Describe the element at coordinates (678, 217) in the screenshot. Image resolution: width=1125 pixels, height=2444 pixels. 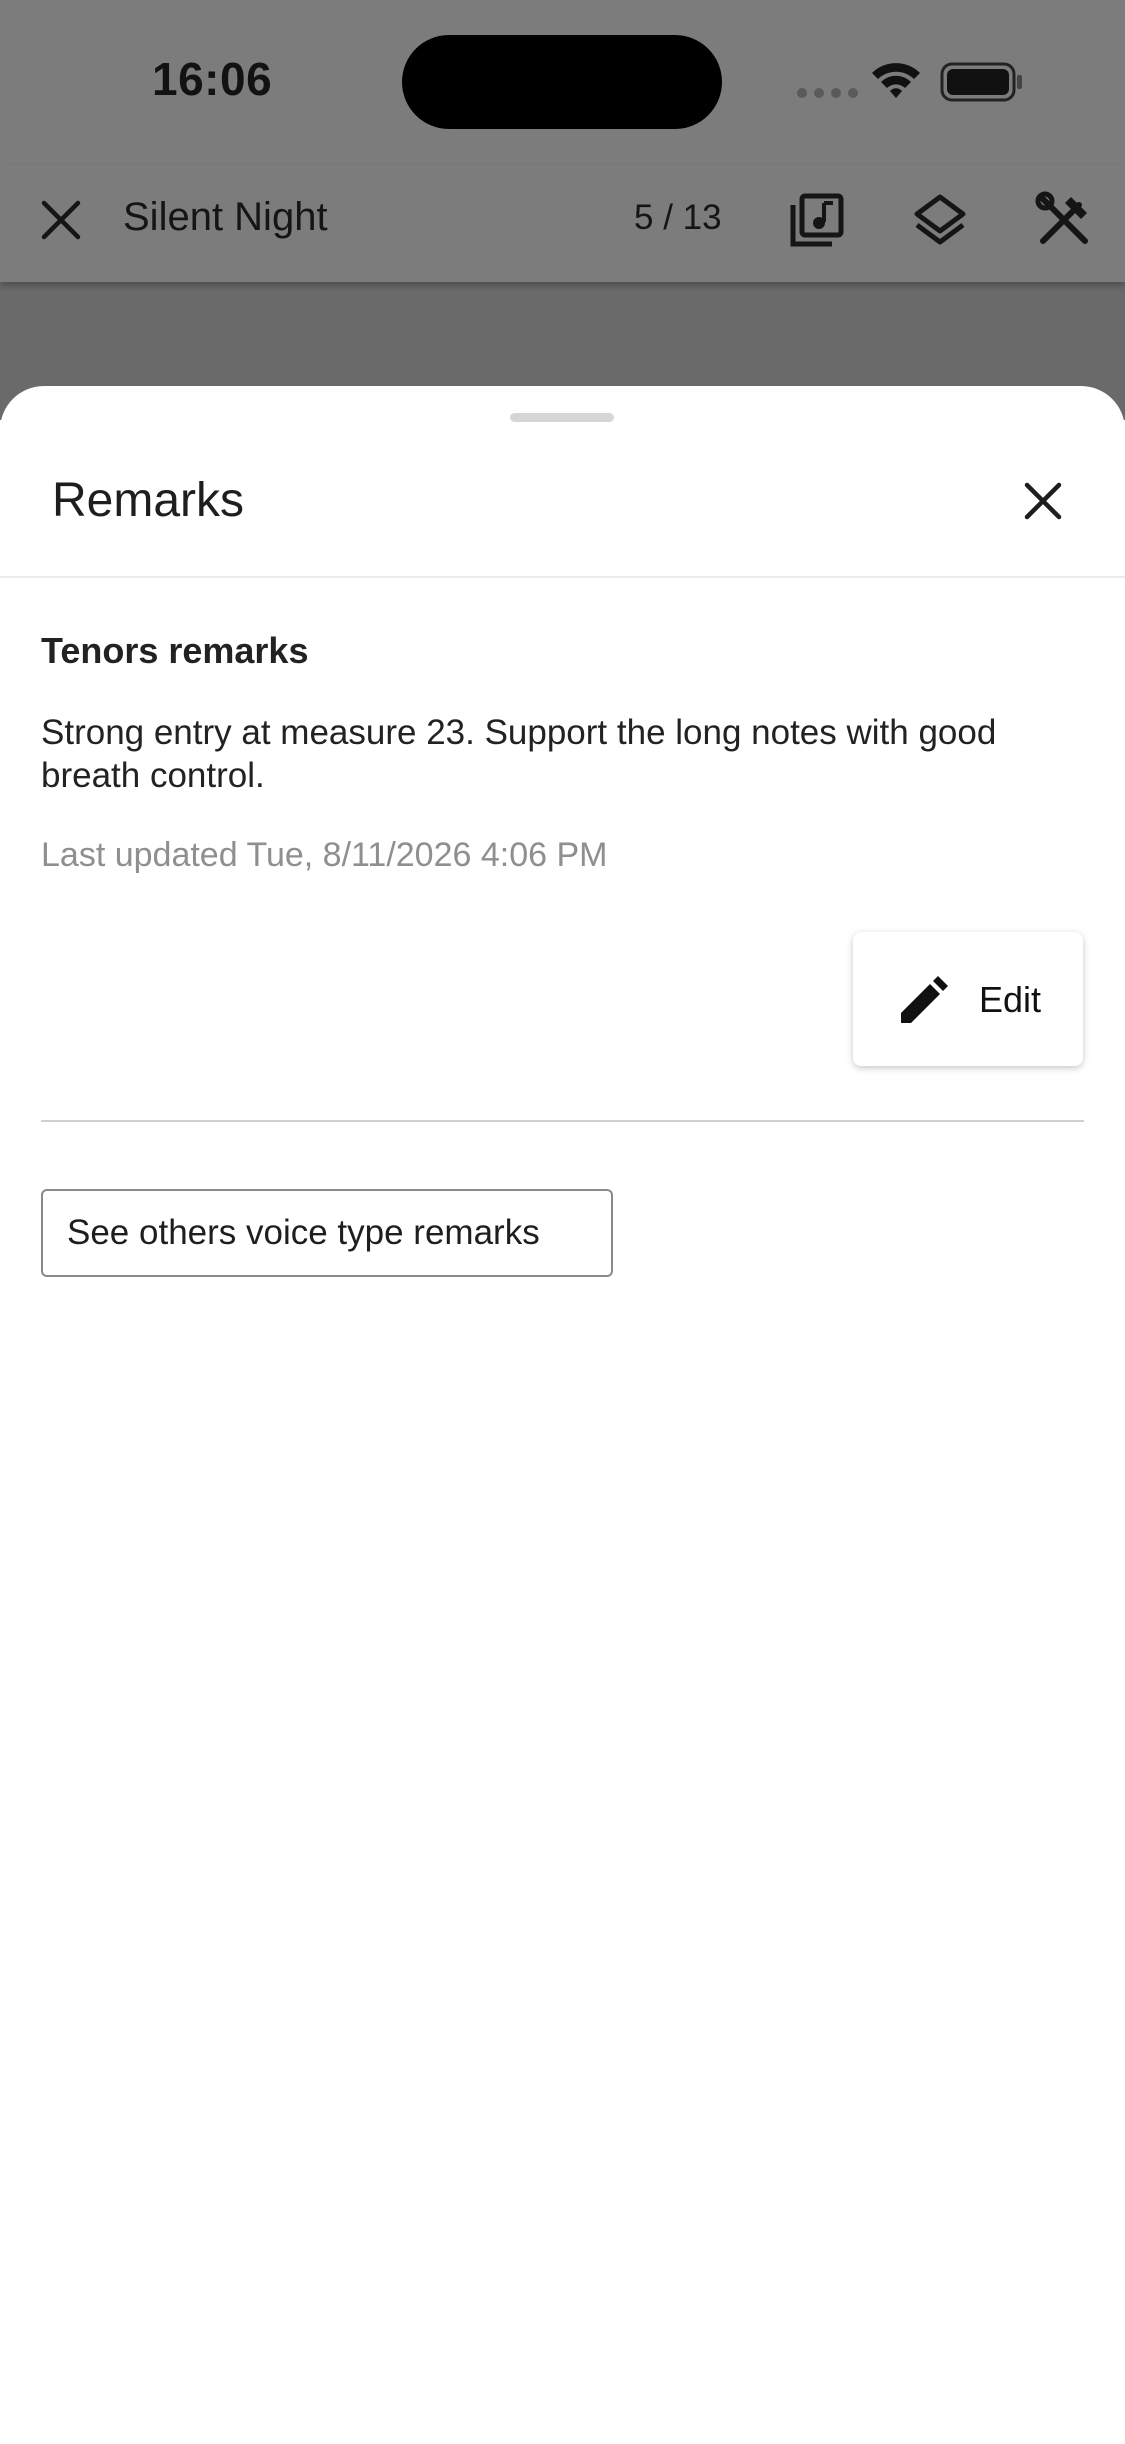
I see `page-counter: 5 / 13` at that location.